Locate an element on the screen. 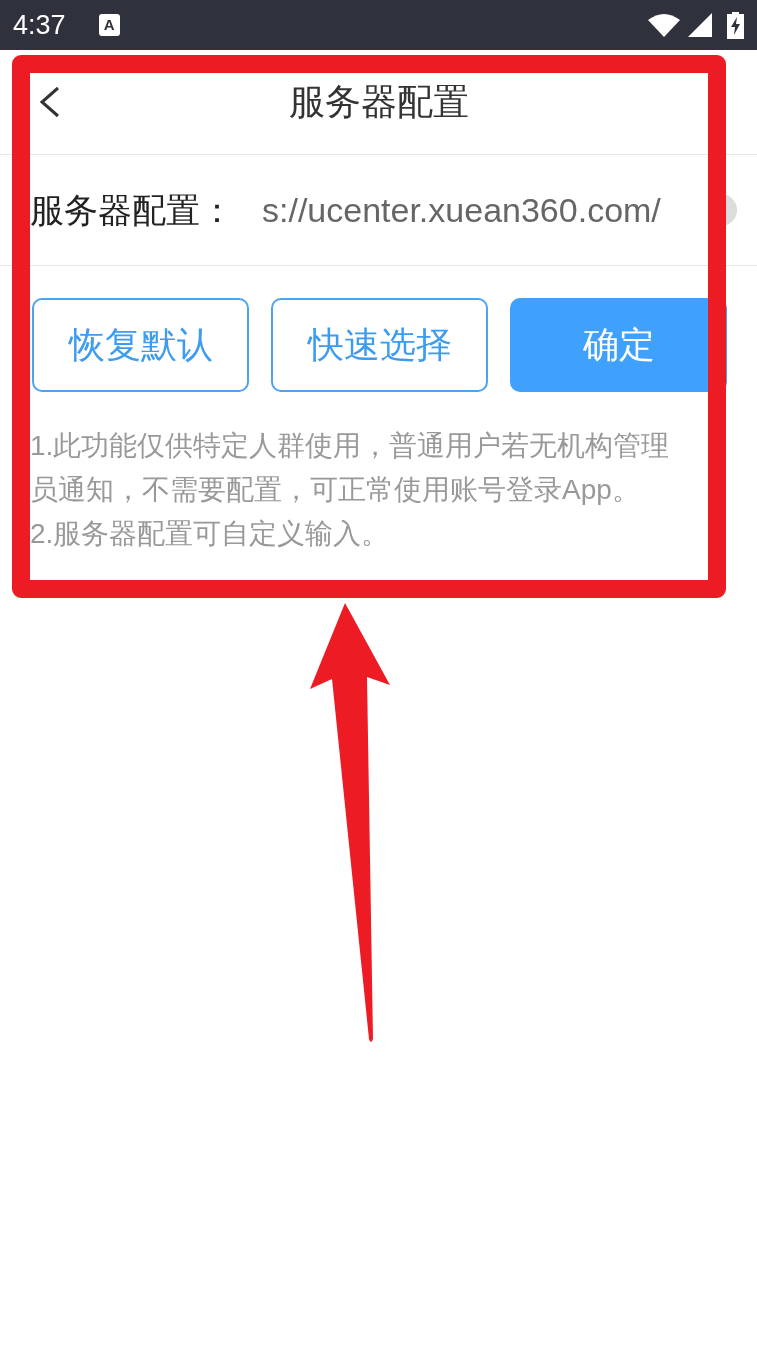 The image size is (757, 1345). note-text: 2.服务器配置可自定义输入。 is located at coordinates (210, 534).